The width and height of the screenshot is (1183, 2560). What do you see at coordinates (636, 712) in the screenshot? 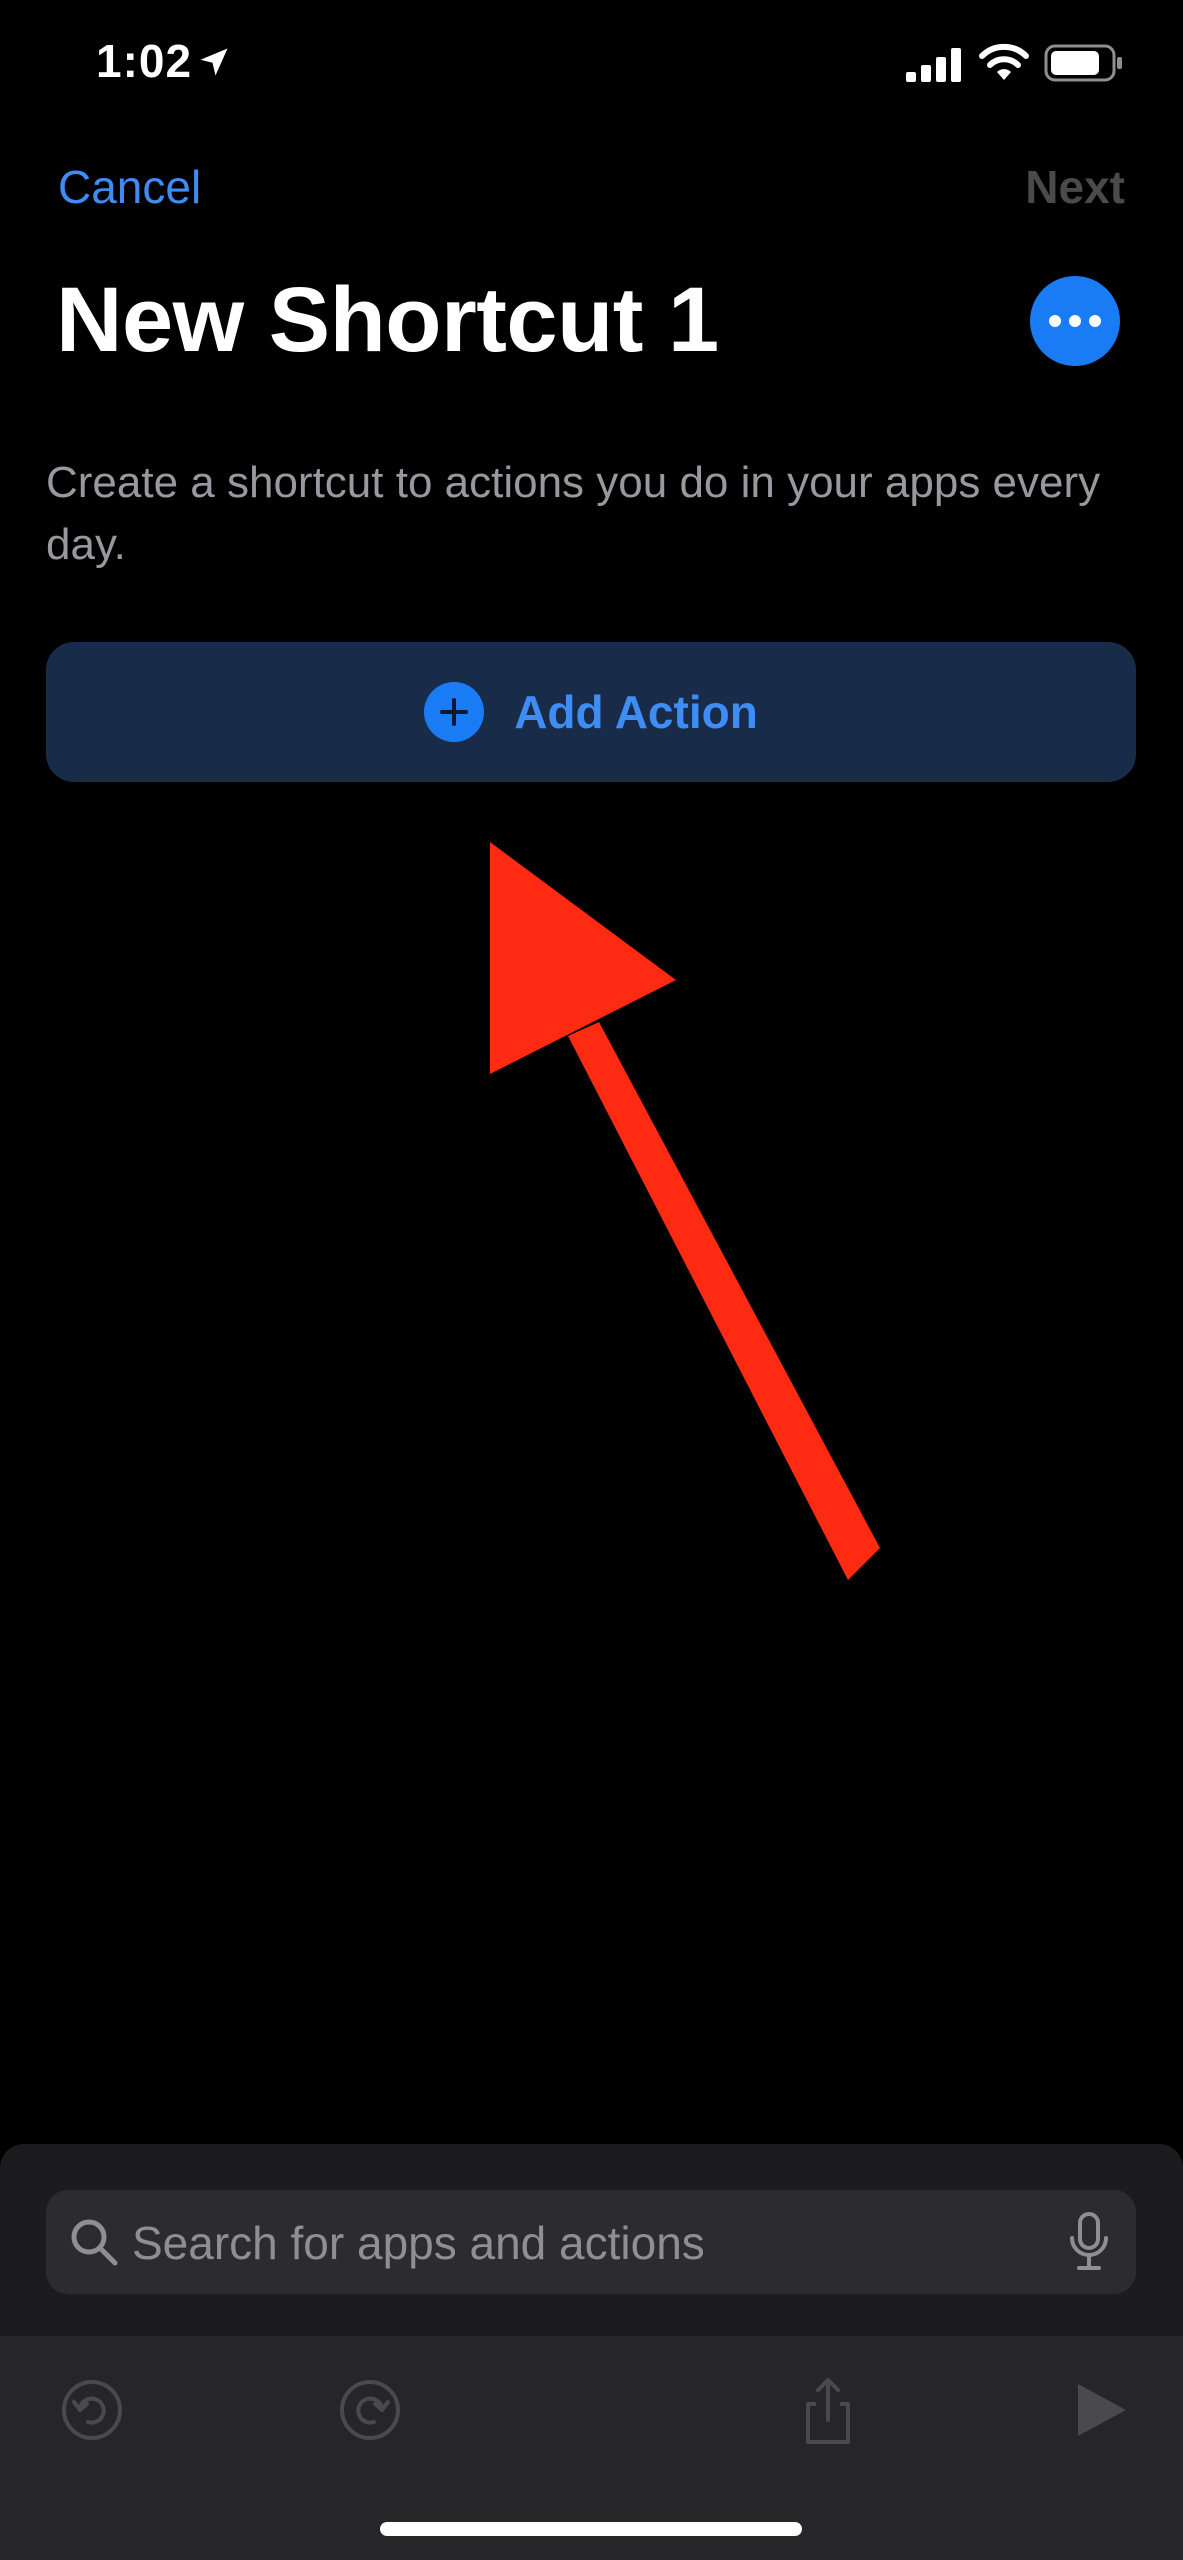
I see `add-action-label: Add Action` at bounding box center [636, 712].